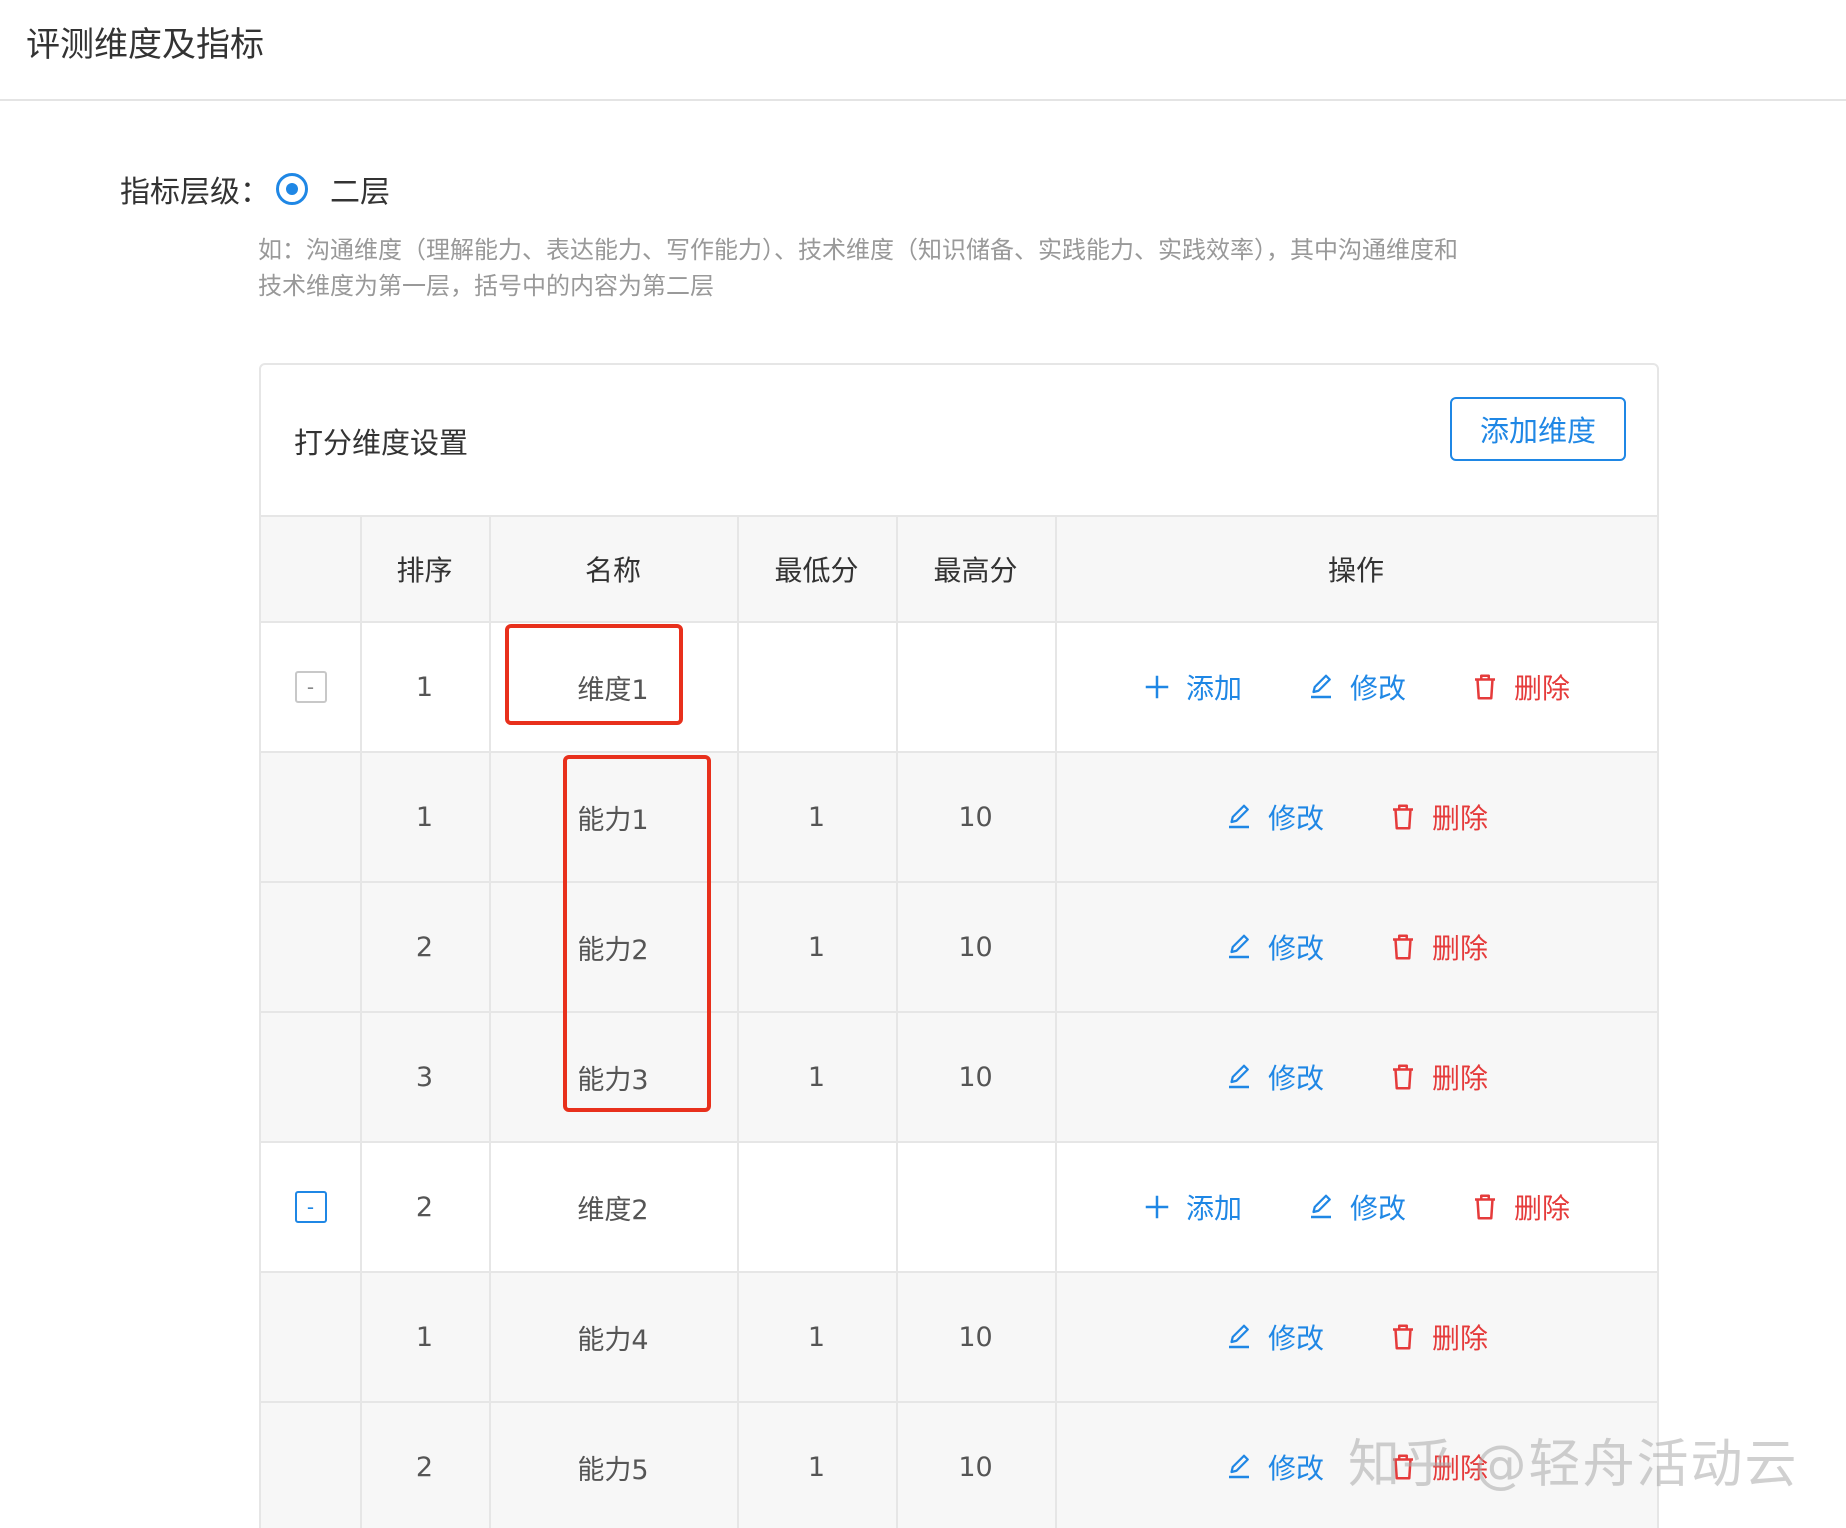 Image resolution: width=1846 pixels, height=1528 pixels. What do you see at coordinates (612, 570) in the screenshot?
I see `column-header-label: 名称` at bounding box center [612, 570].